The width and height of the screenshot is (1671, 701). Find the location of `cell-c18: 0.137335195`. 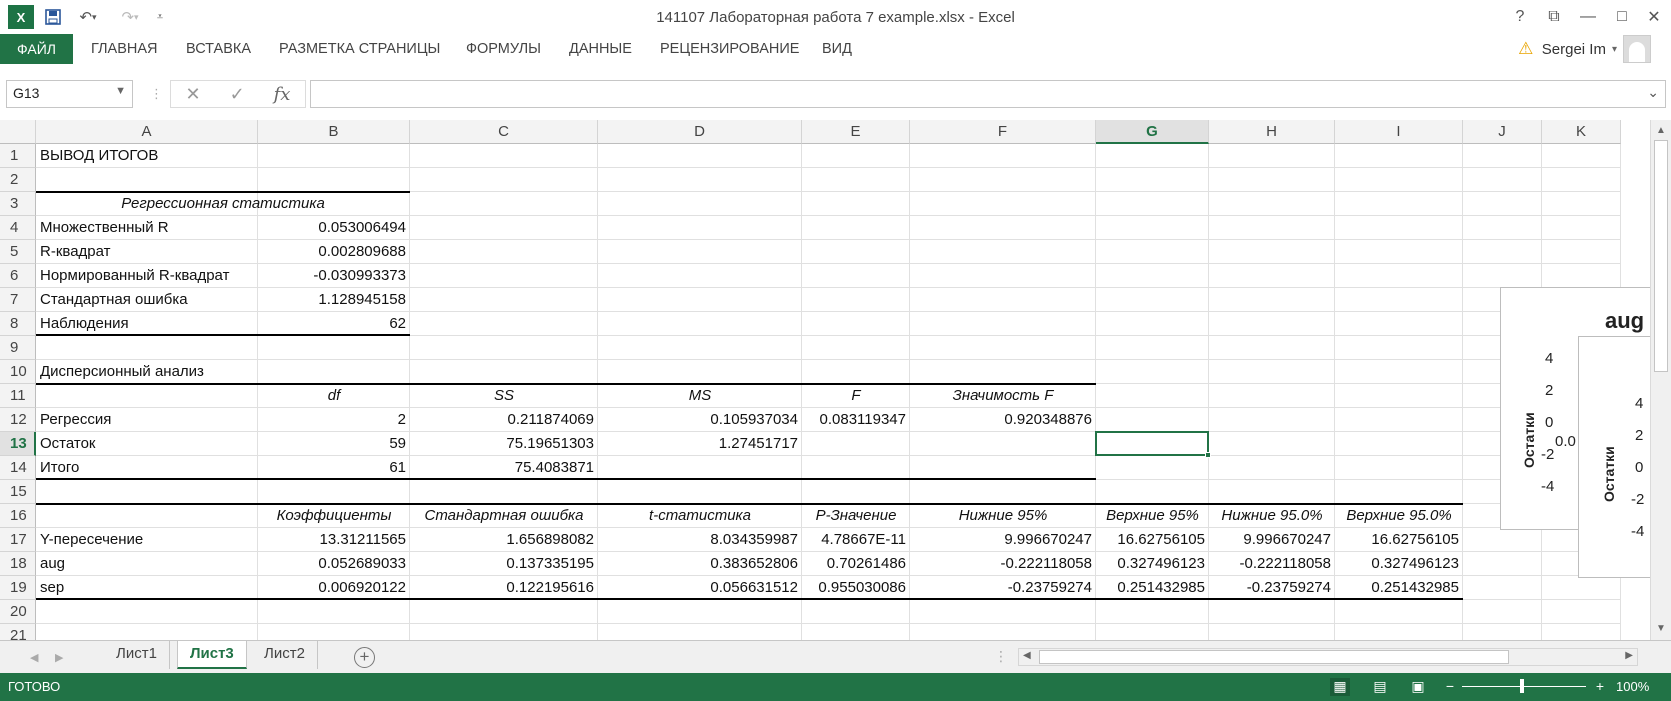

cell-c18: 0.137335195 is located at coordinates (504, 564).